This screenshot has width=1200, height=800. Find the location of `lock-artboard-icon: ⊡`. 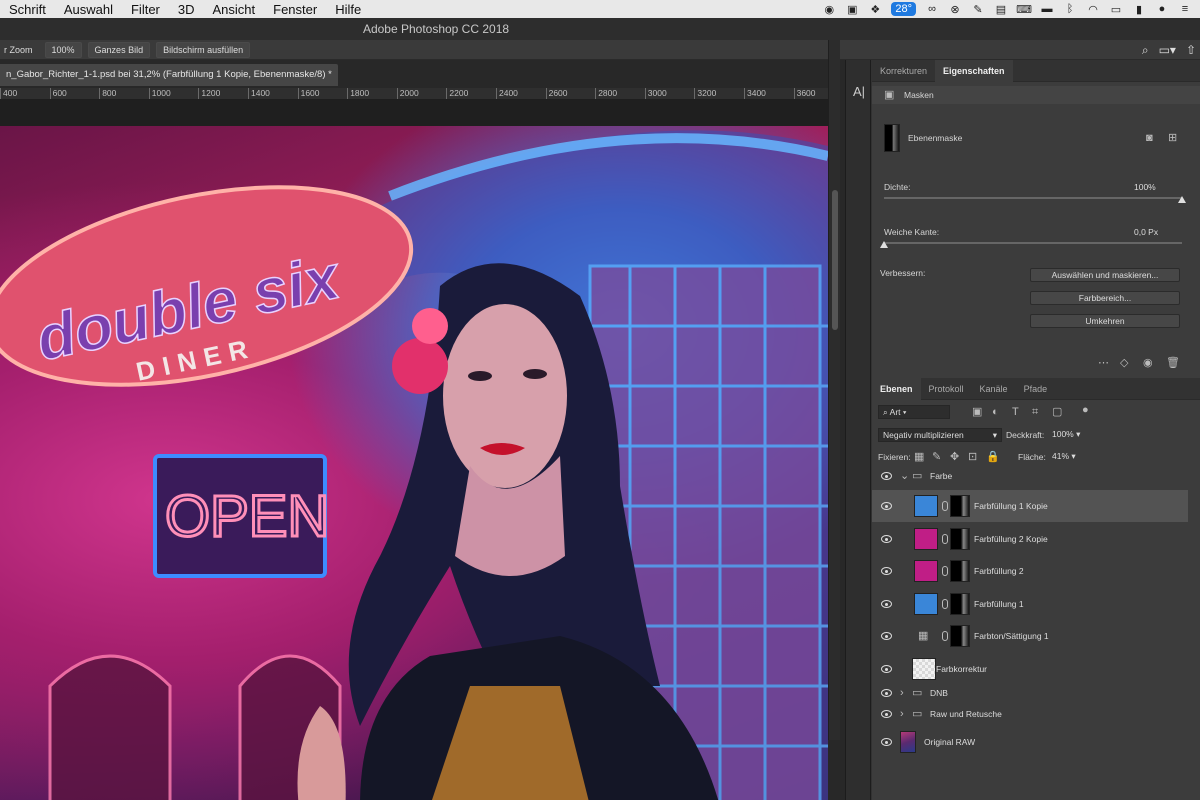

lock-artboard-icon: ⊡ is located at coordinates (972, 457).